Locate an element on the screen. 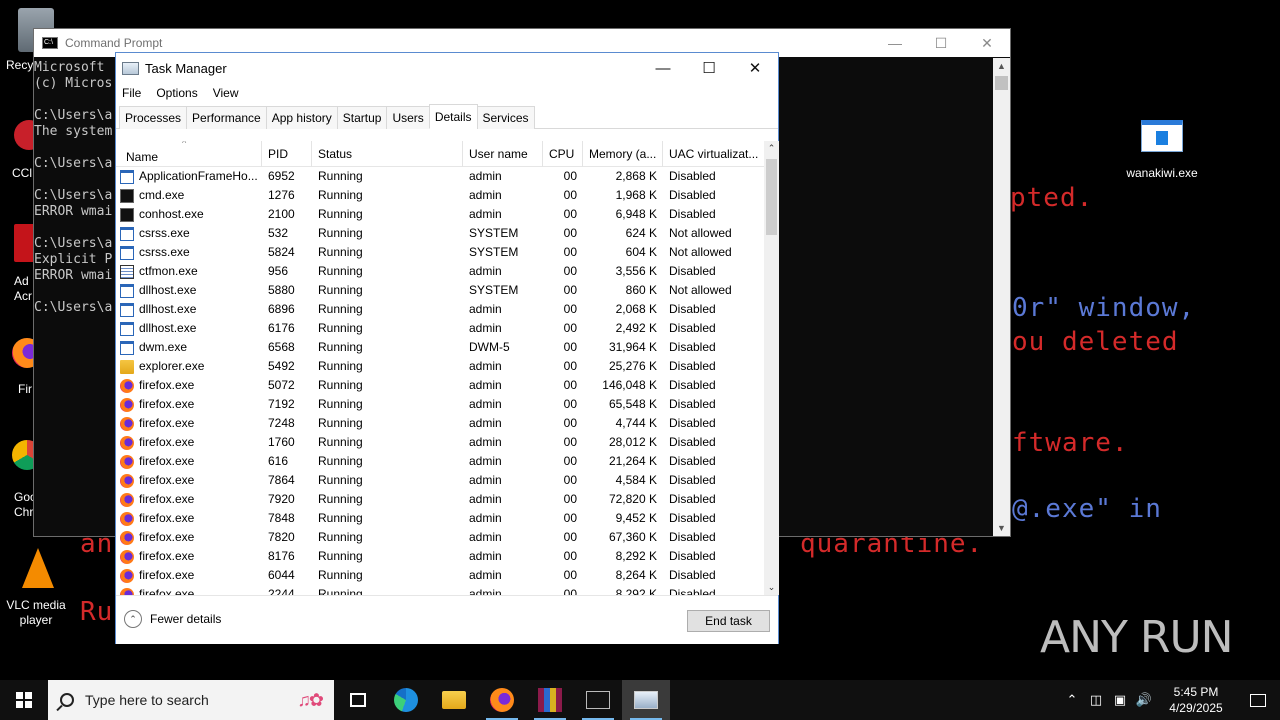 This screenshot has width=1280, height=720. tab-users: Users is located at coordinates (408, 117).